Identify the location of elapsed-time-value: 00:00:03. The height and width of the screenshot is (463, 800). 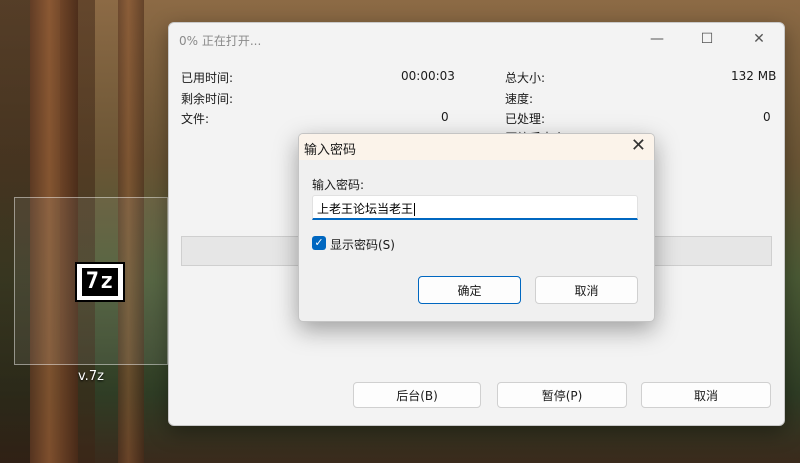
(428, 76).